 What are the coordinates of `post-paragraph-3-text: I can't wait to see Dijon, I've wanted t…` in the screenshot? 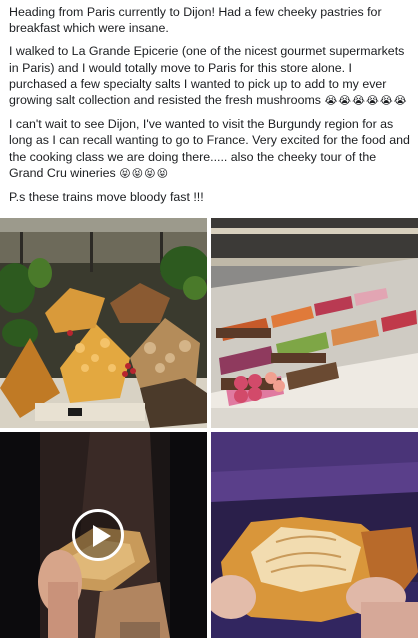 It's located at (209, 148).